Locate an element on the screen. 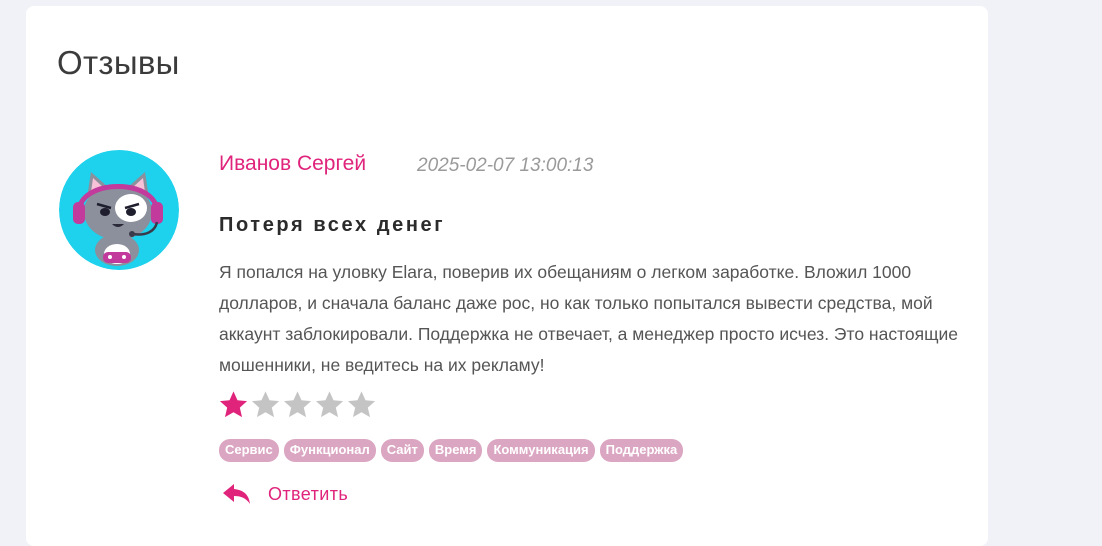 This screenshot has width=1102, height=546. rating-stars is located at coordinates (297, 404).